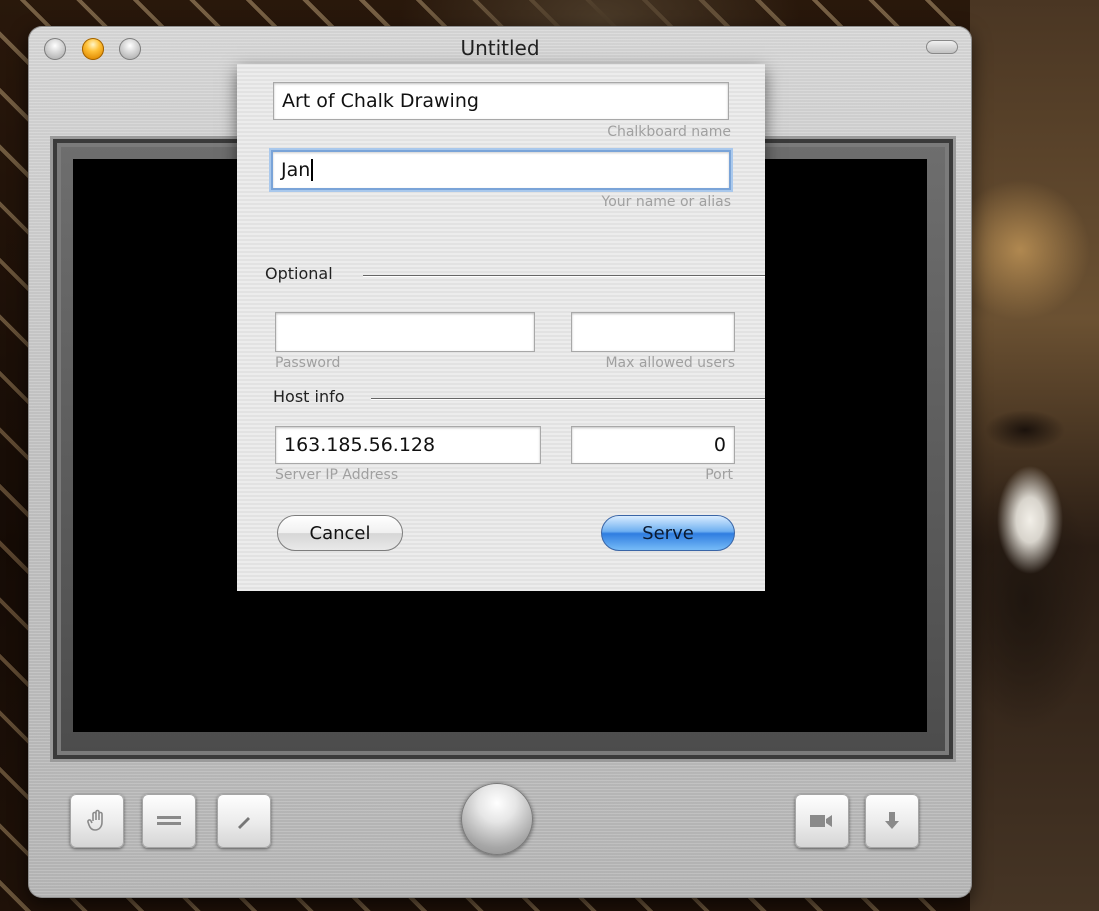 This screenshot has height=911, width=1099. Describe the element at coordinates (296, 170) in the screenshot. I see `user-name-value: Jan` at that location.